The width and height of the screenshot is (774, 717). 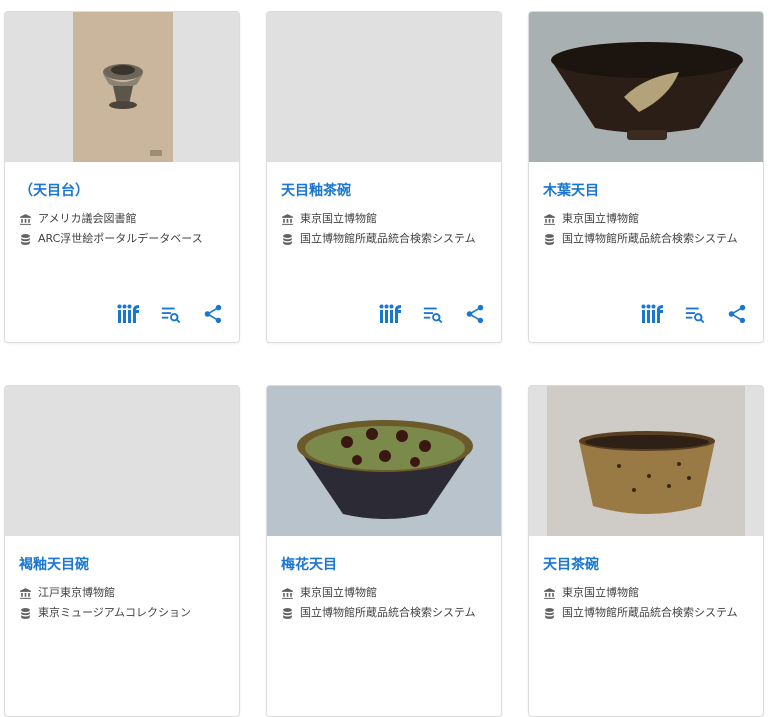 I want to click on database-row: 東京ミュージアムコレクション, so click(x=124, y=613).